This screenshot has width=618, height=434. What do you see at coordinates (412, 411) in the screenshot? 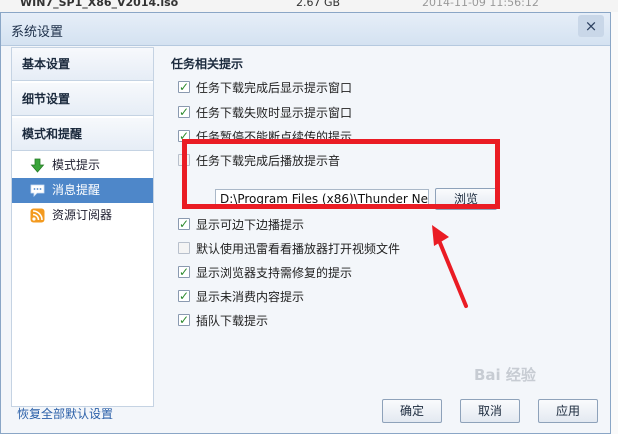
I see `ok-button: 确定` at bounding box center [412, 411].